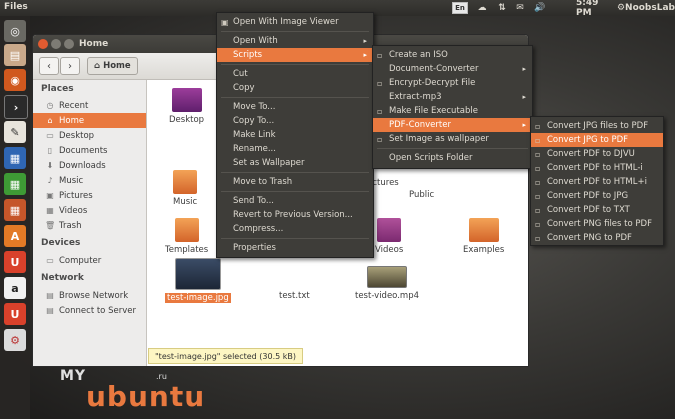 This screenshot has height=419, width=675. I want to click on firefox-icon: ◉, so click(15, 80).